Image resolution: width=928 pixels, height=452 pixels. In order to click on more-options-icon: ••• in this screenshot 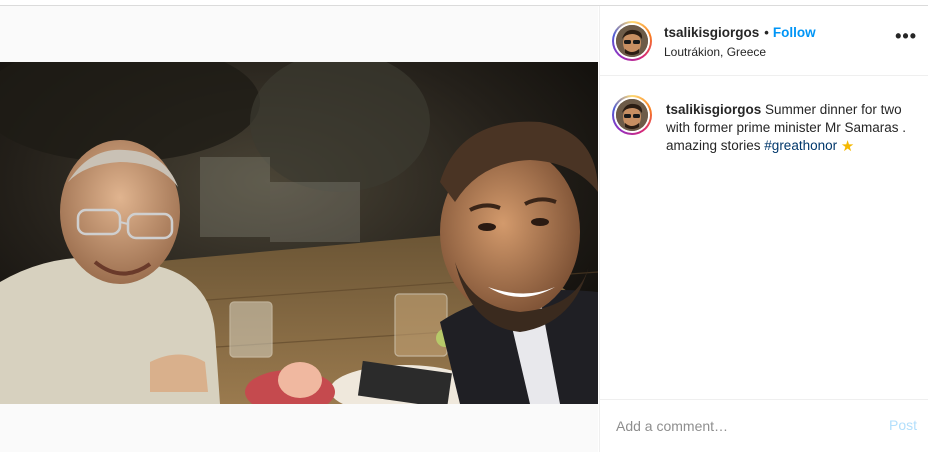, I will do `click(906, 36)`.